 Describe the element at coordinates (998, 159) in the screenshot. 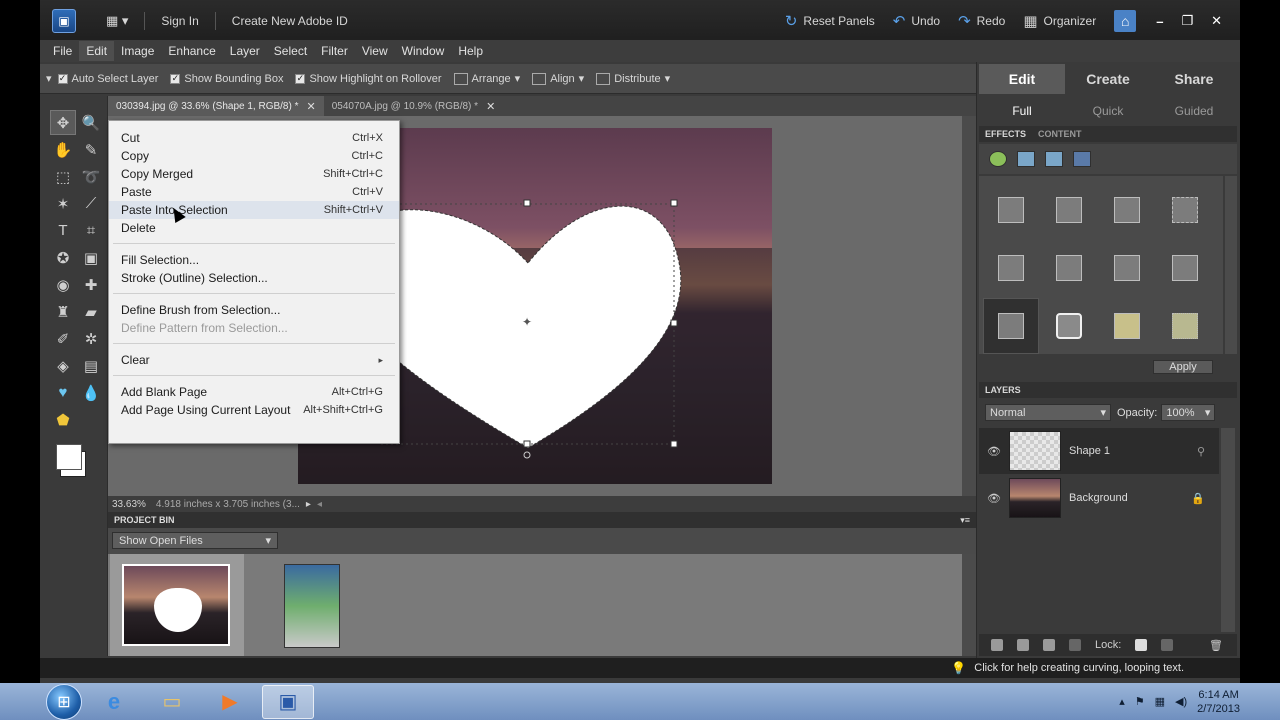

I see `filters-icon` at that location.